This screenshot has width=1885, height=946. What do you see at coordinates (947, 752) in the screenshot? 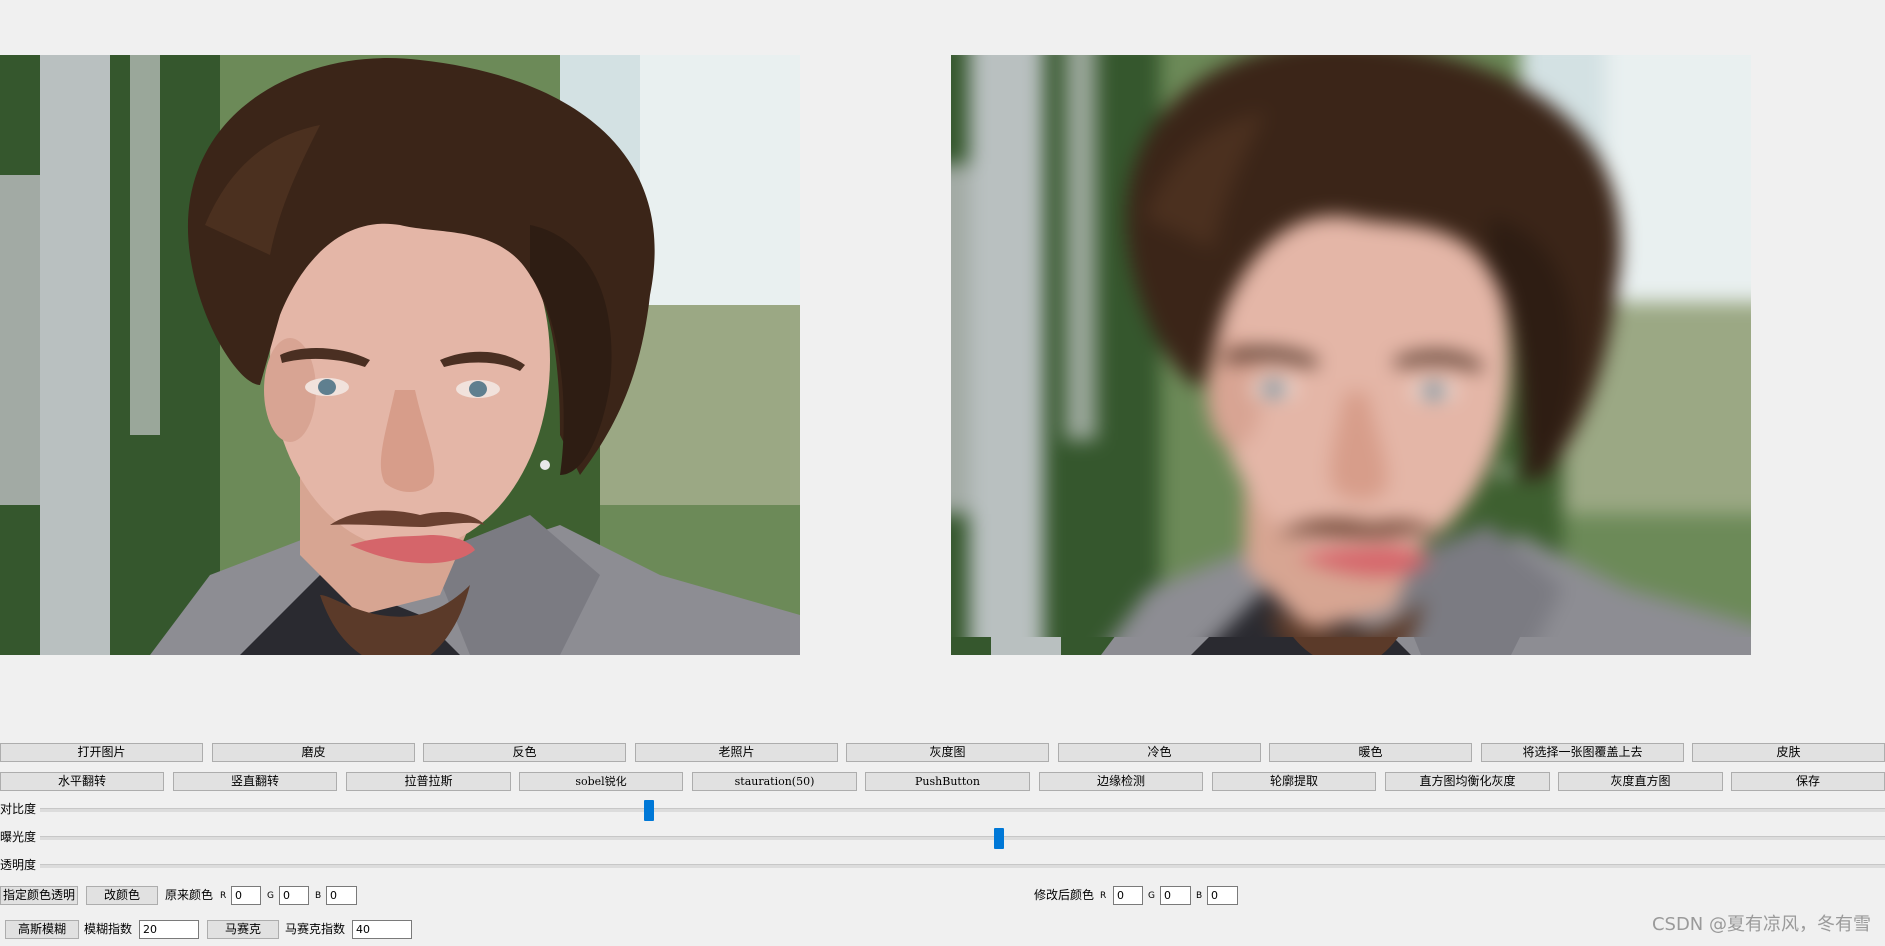
I see `grayscale-button: 灰度图` at bounding box center [947, 752].